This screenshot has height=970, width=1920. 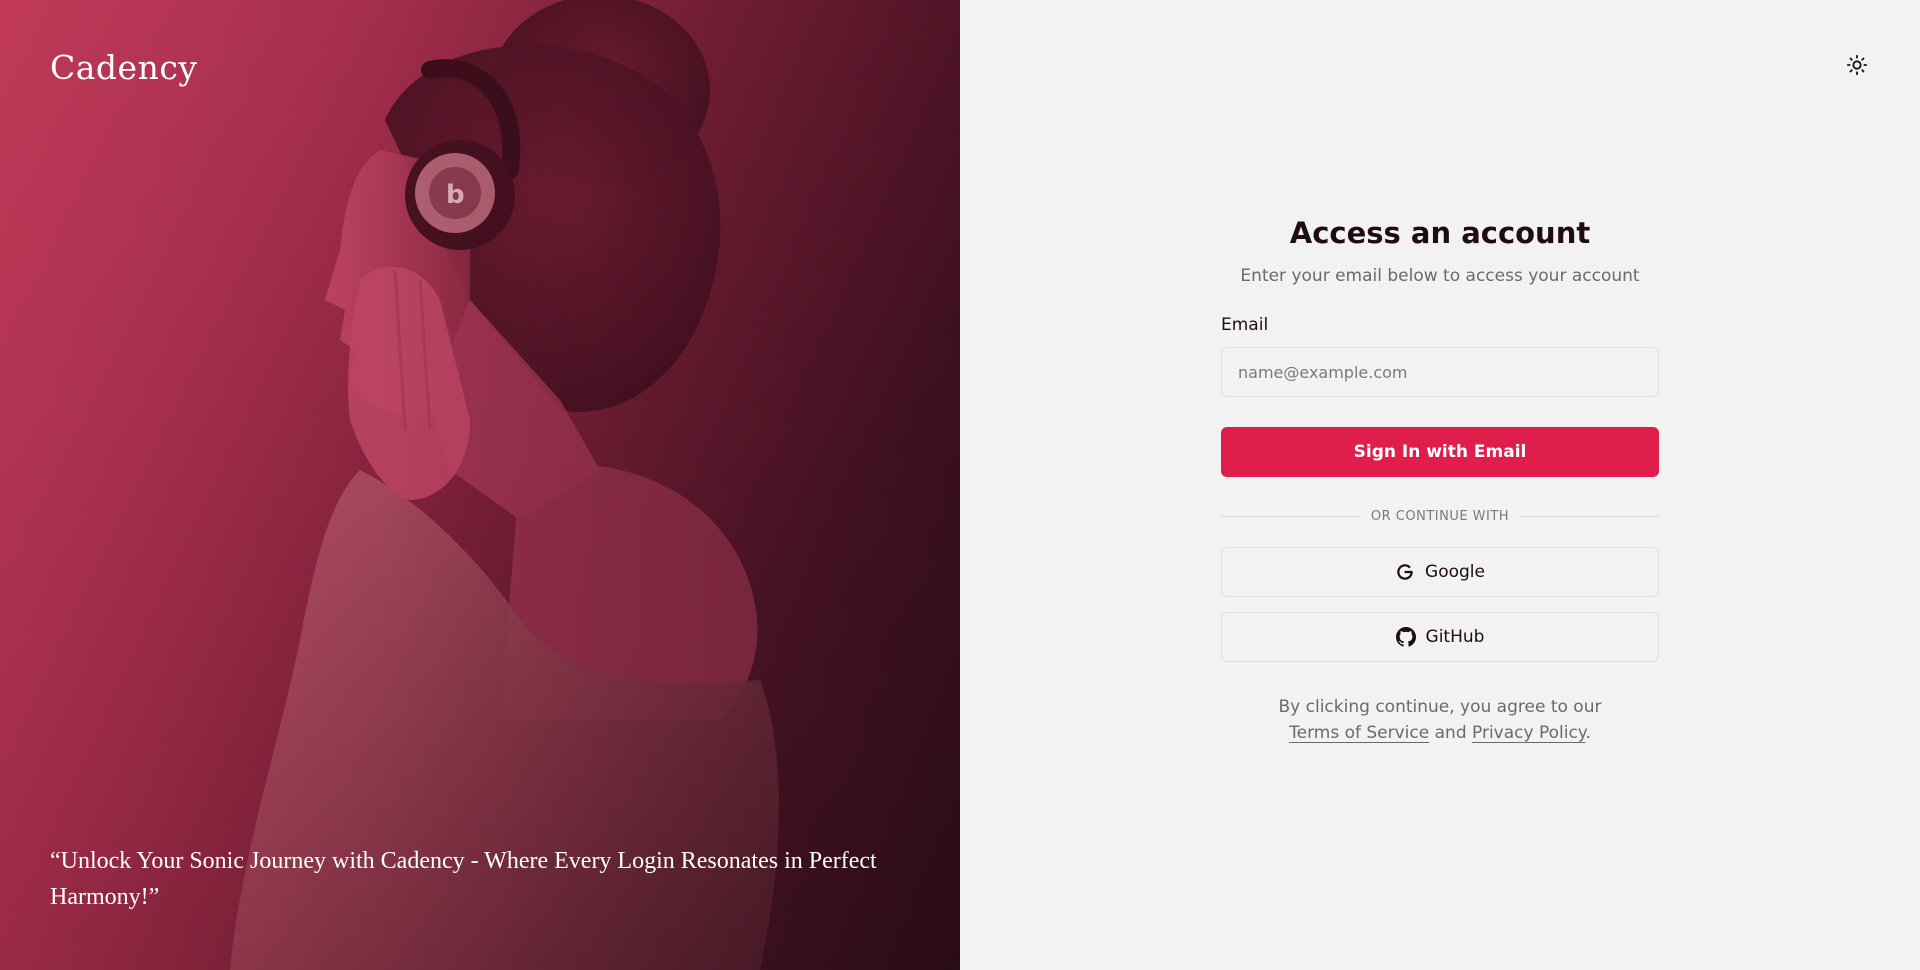 What do you see at coordinates (1440, 707) in the screenshot?
I see `terms-prefix: By clicking continue, you agree to our` at bounding box center [1440, 707].